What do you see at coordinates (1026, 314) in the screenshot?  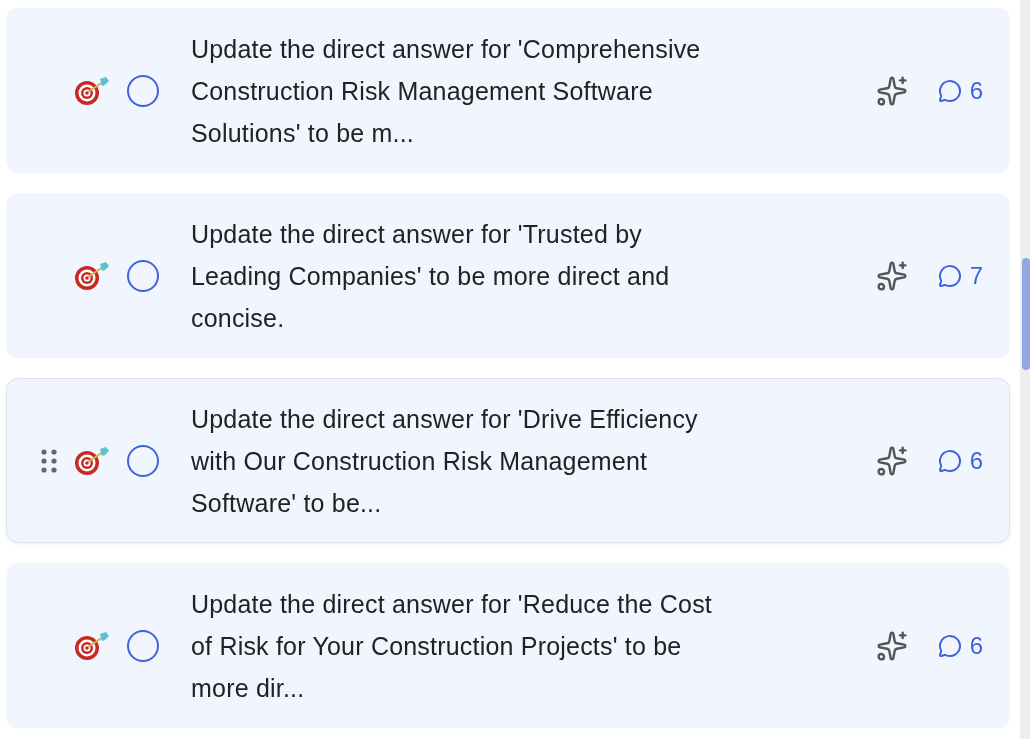 I see `scrollbar-thumb` at bounding box center [1026, 314].